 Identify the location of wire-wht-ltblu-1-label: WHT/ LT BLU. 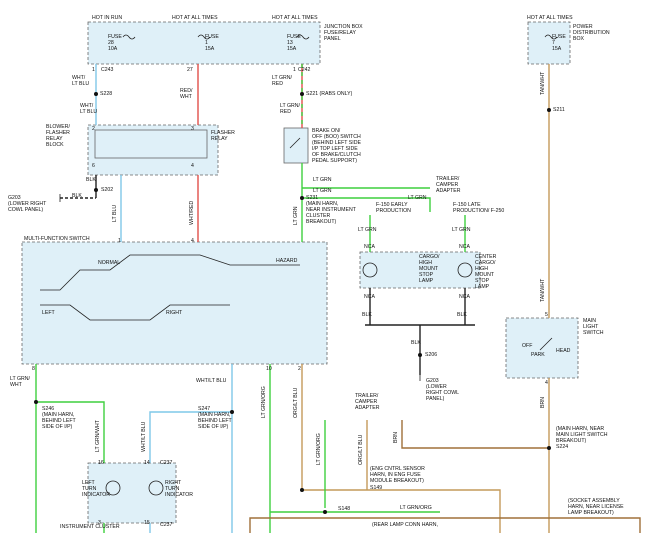
(81, 81).